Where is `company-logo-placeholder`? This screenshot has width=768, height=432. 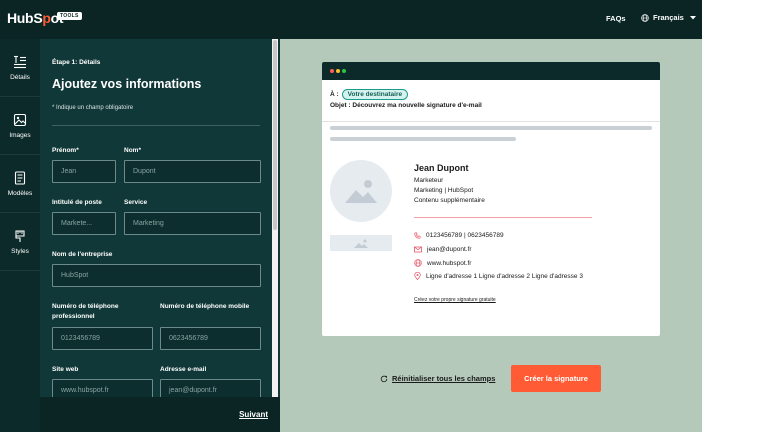
company-logo-placeholder is located at coordinates (361, 243).